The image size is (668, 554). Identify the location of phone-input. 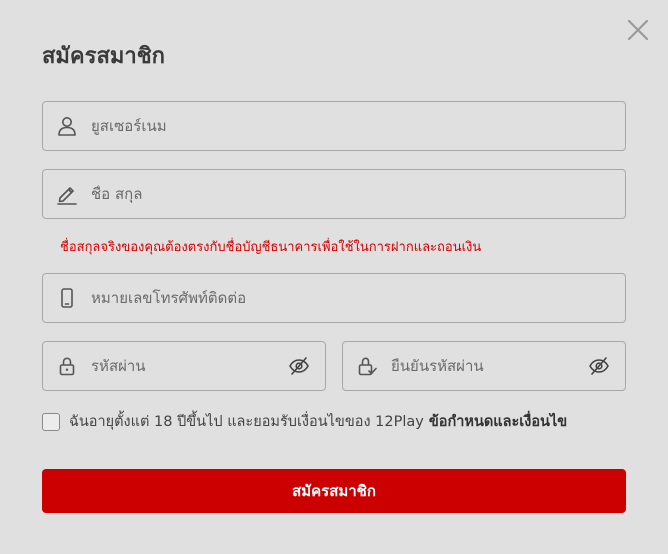
(358, 298).